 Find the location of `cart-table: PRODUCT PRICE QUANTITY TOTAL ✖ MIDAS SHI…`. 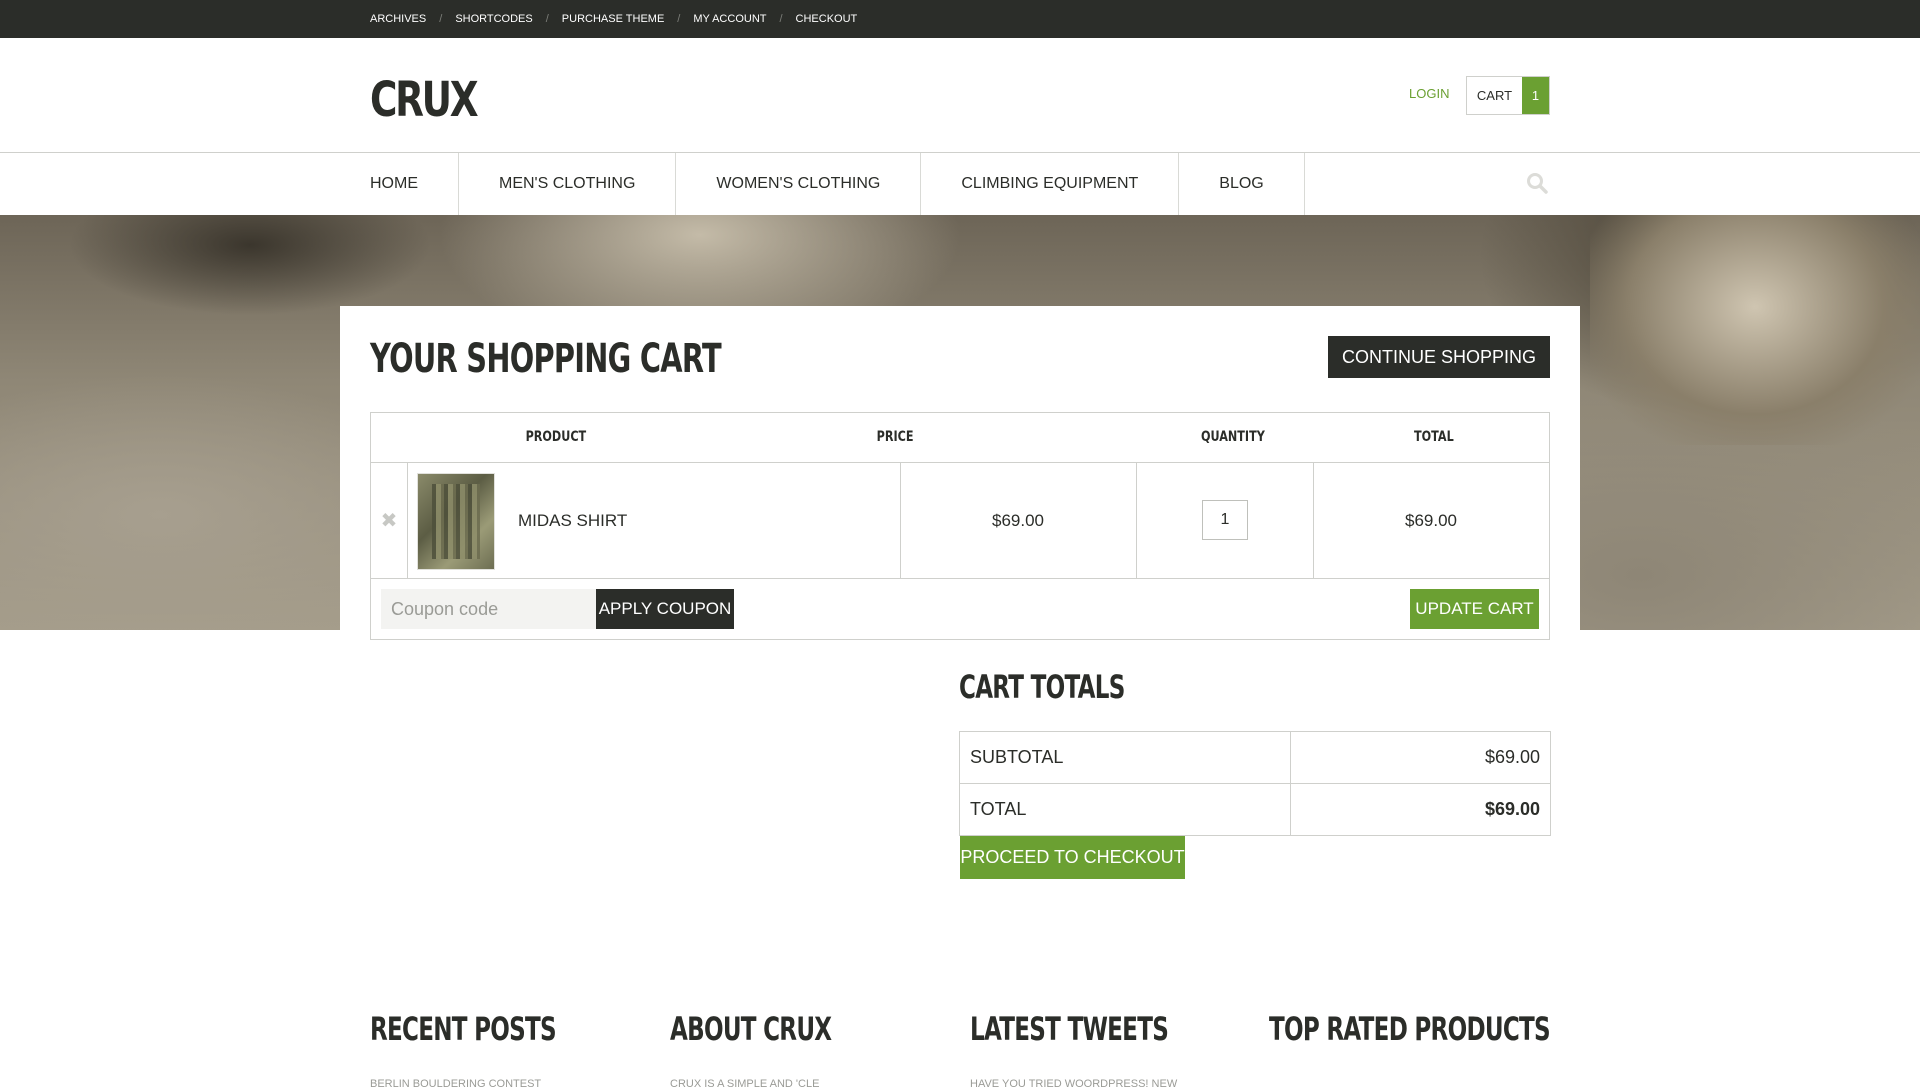

cart-table: PRODUCT PRICE QUANTITY TOTAL ✖ MIDAS SHI… is located at coordinates (960, 526).